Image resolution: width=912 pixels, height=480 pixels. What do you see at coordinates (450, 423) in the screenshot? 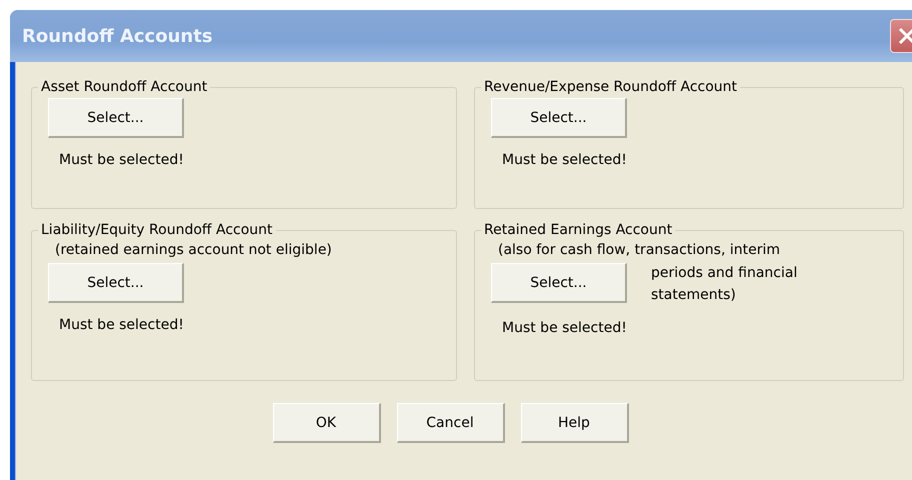
I see `dialog-button: Cancel` at bounding box center [450, 423].